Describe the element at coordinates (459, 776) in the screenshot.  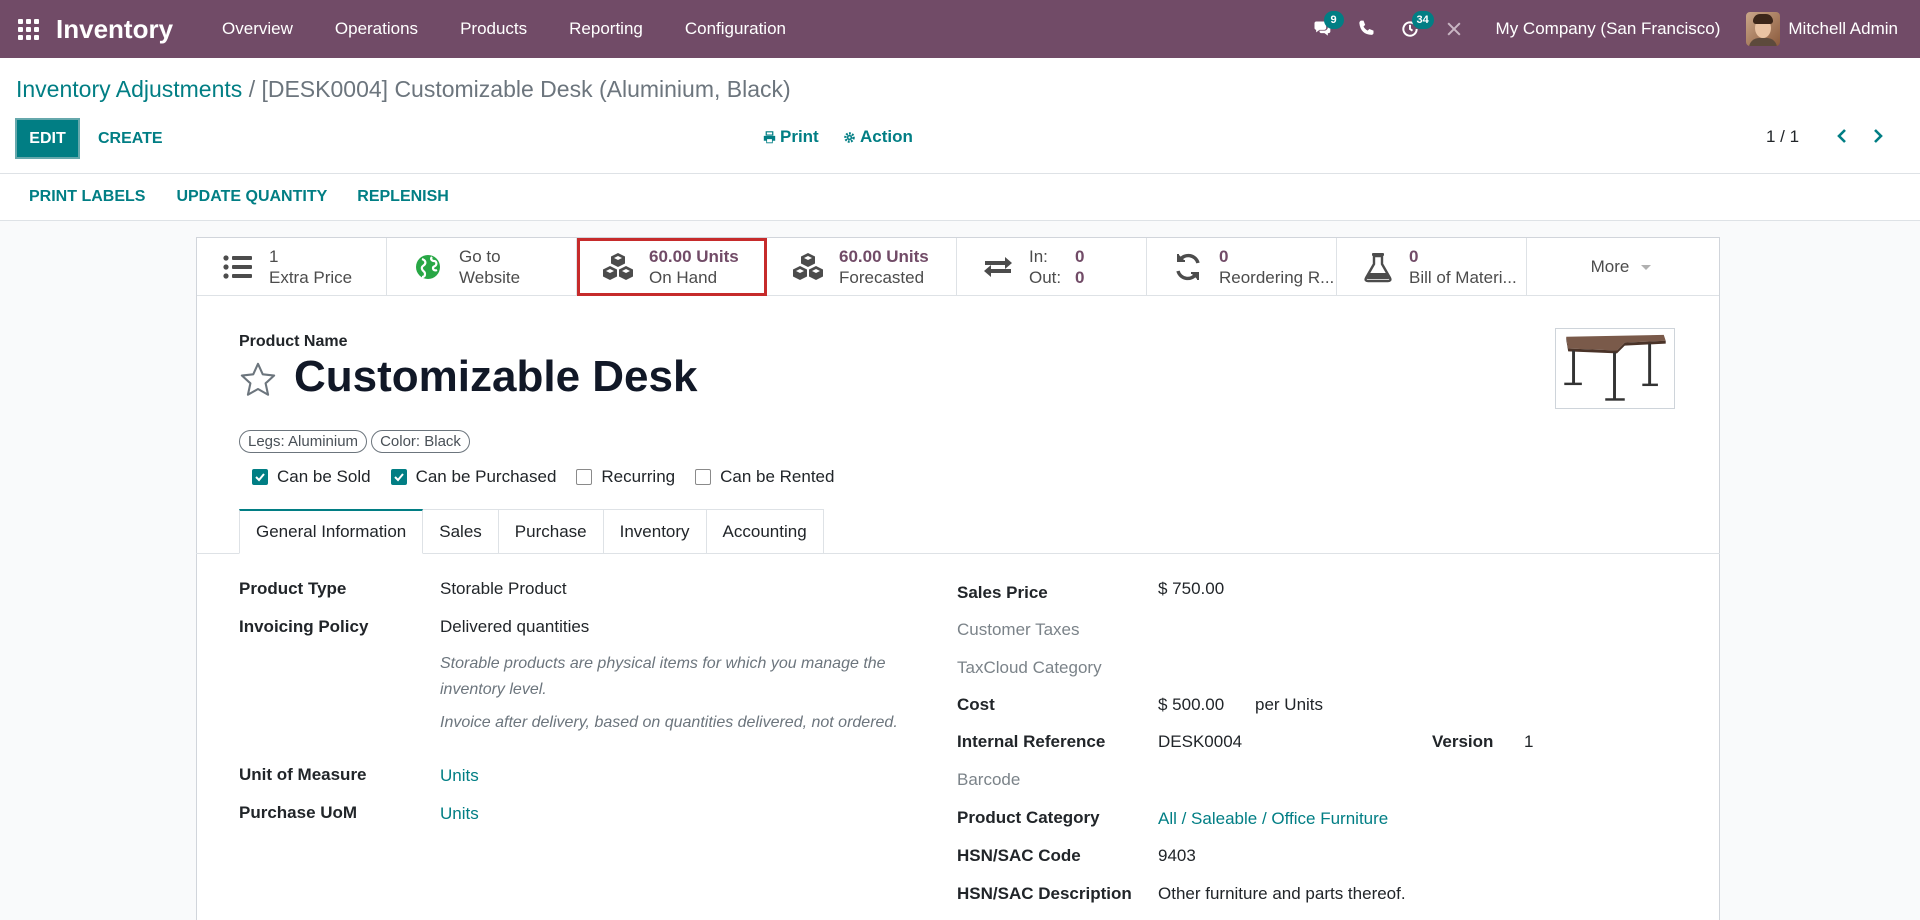
I see `uom-value: Units` at that location.